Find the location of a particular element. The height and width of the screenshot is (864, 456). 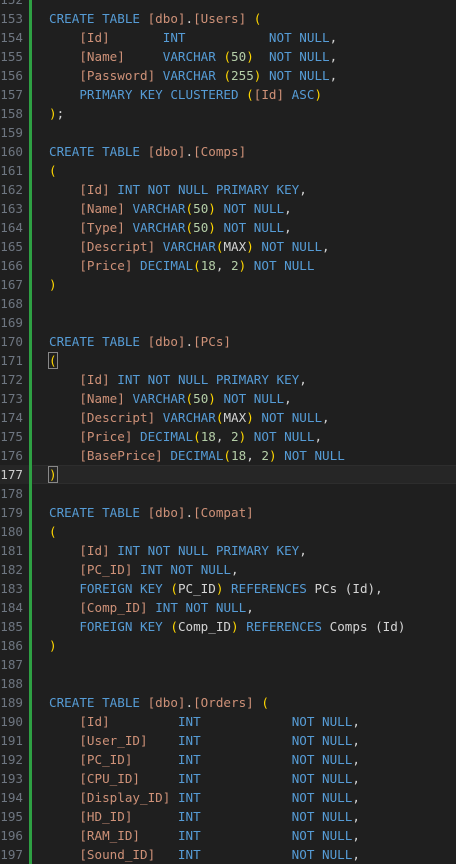

code-line: 165 [Descript] VARCHAR(MAX) NOT NULL, is located at coordinates (228, 246).